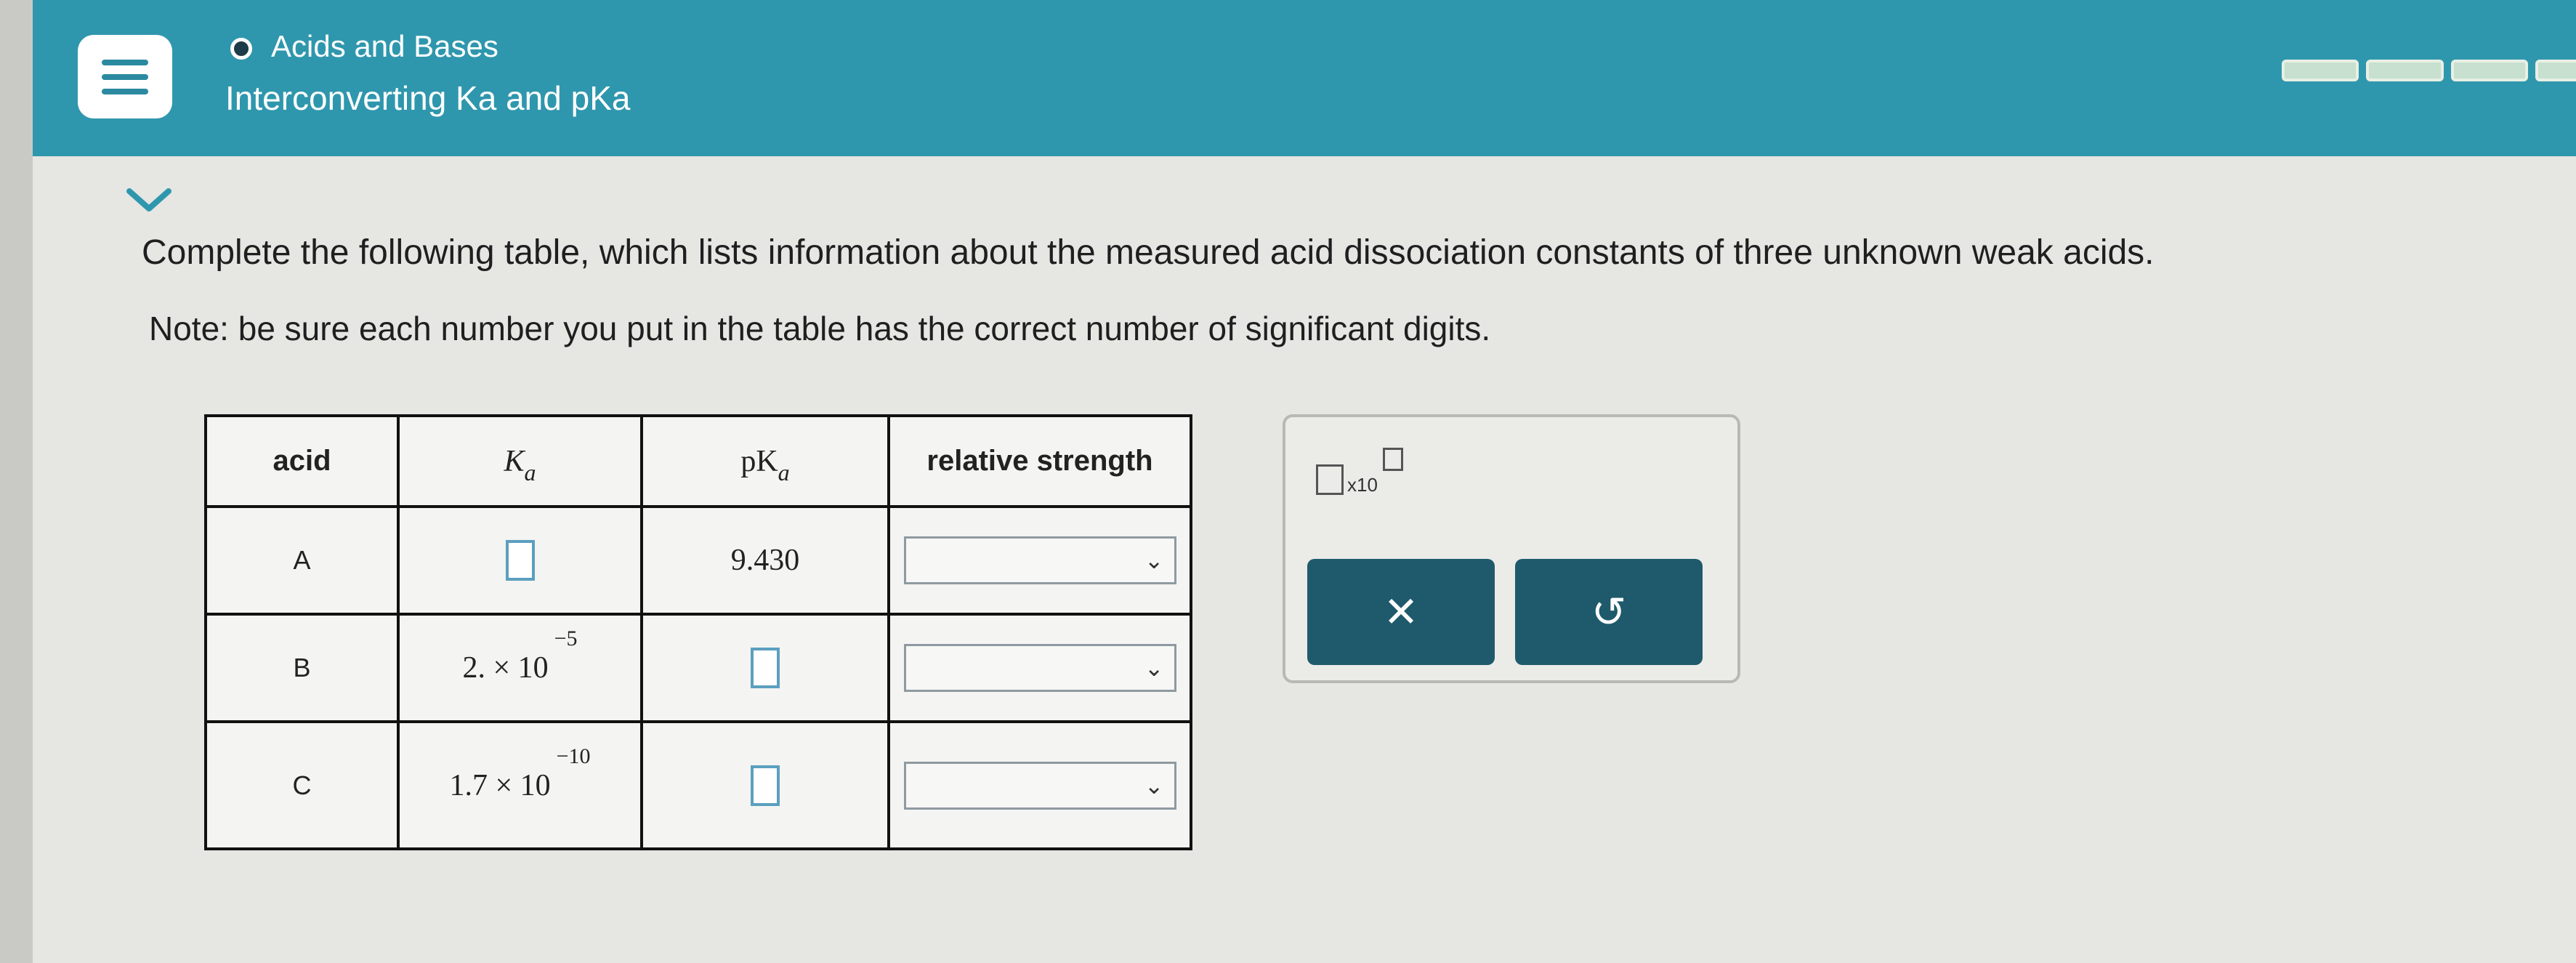 The height and width of the screenshot is (963, 2576). I want to click on ka-value: 1.7 × 10 −10, so click(521, 785).